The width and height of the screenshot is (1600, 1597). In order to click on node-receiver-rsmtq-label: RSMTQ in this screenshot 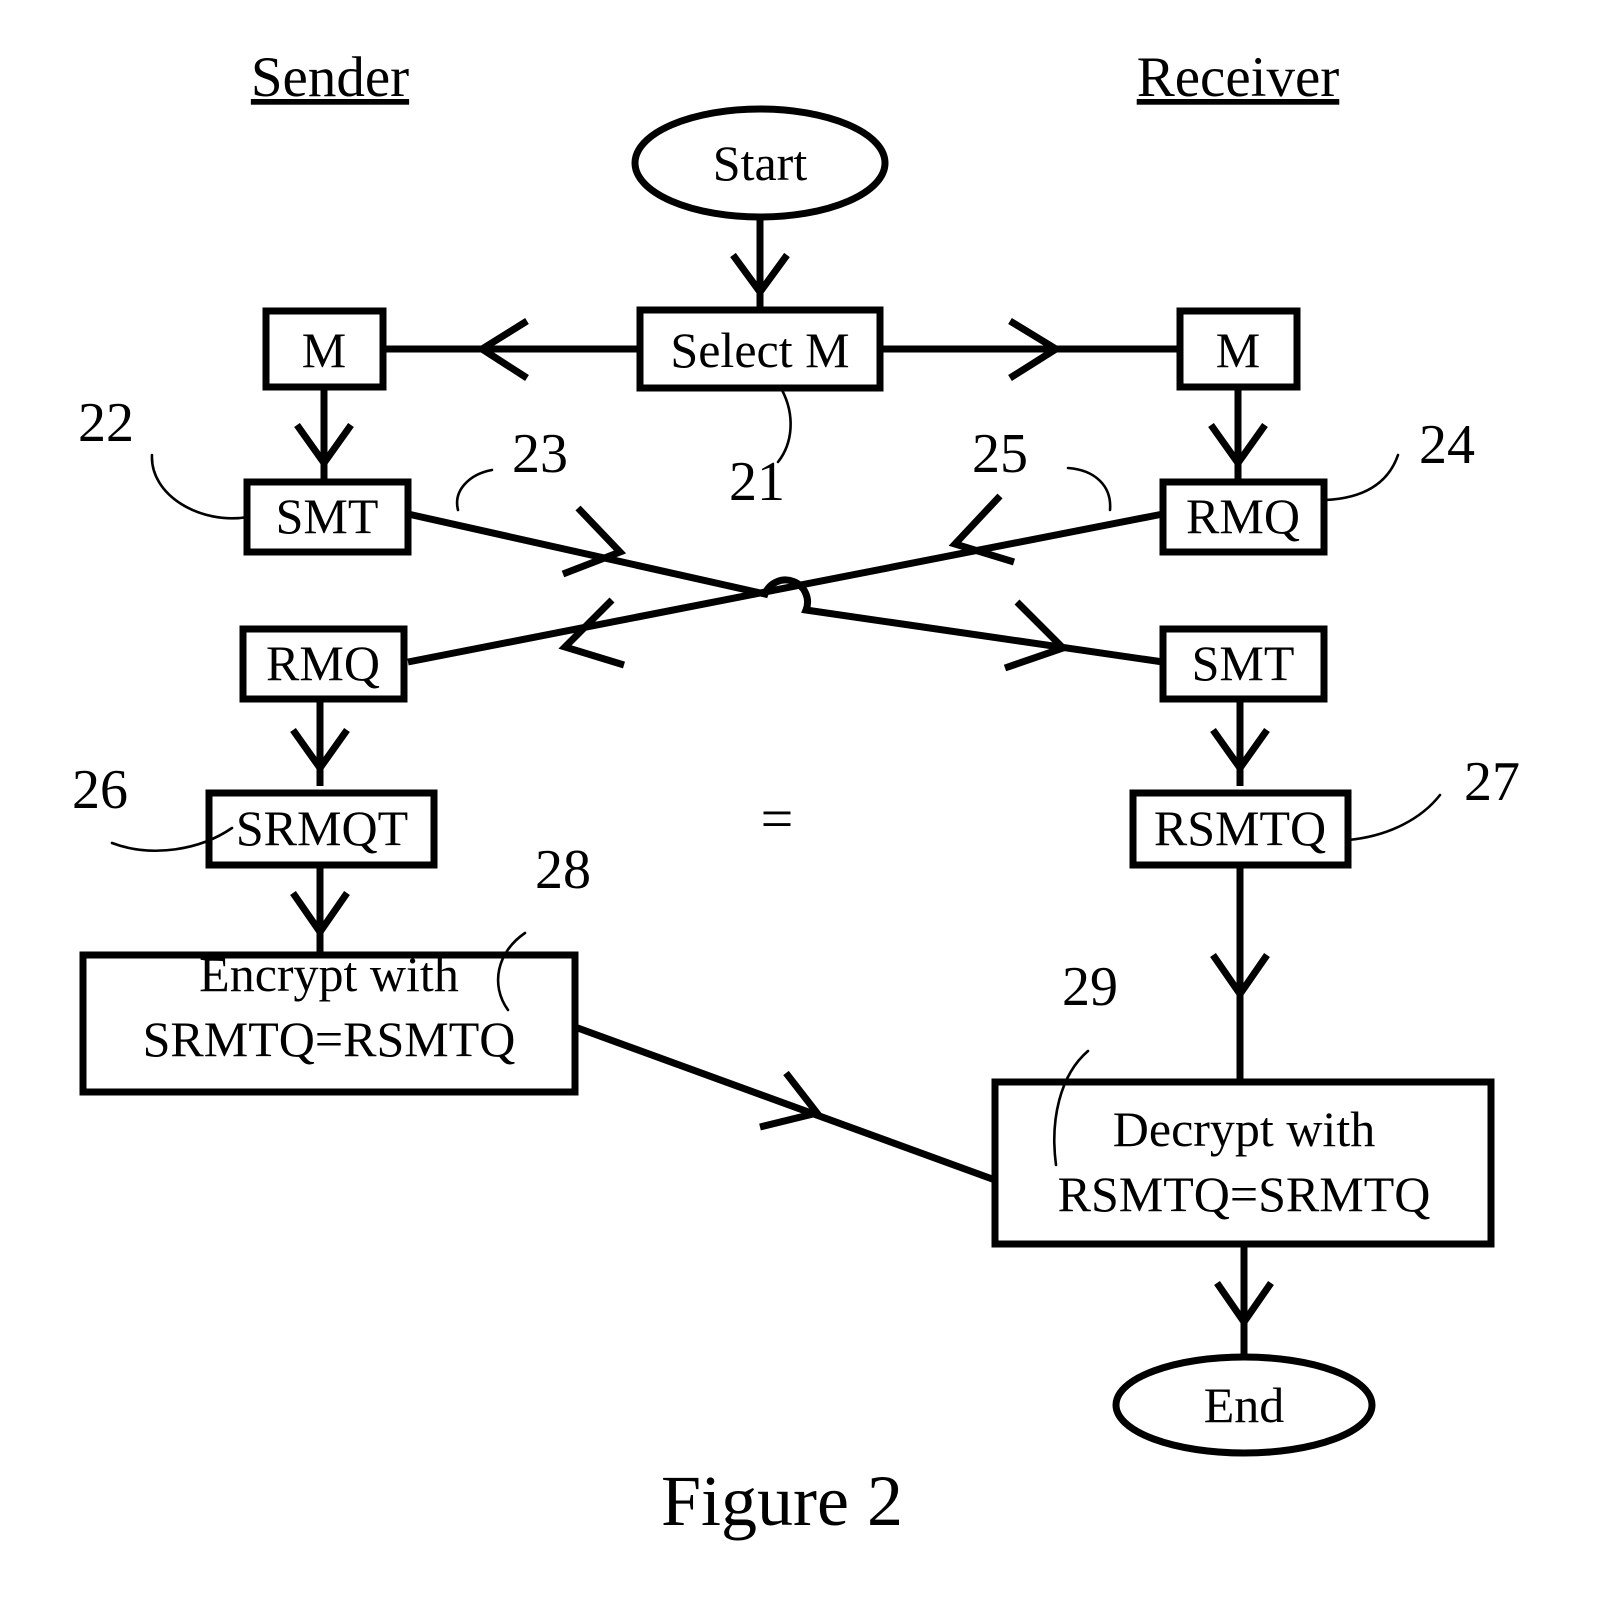, I will do `click(1240, 828)`.